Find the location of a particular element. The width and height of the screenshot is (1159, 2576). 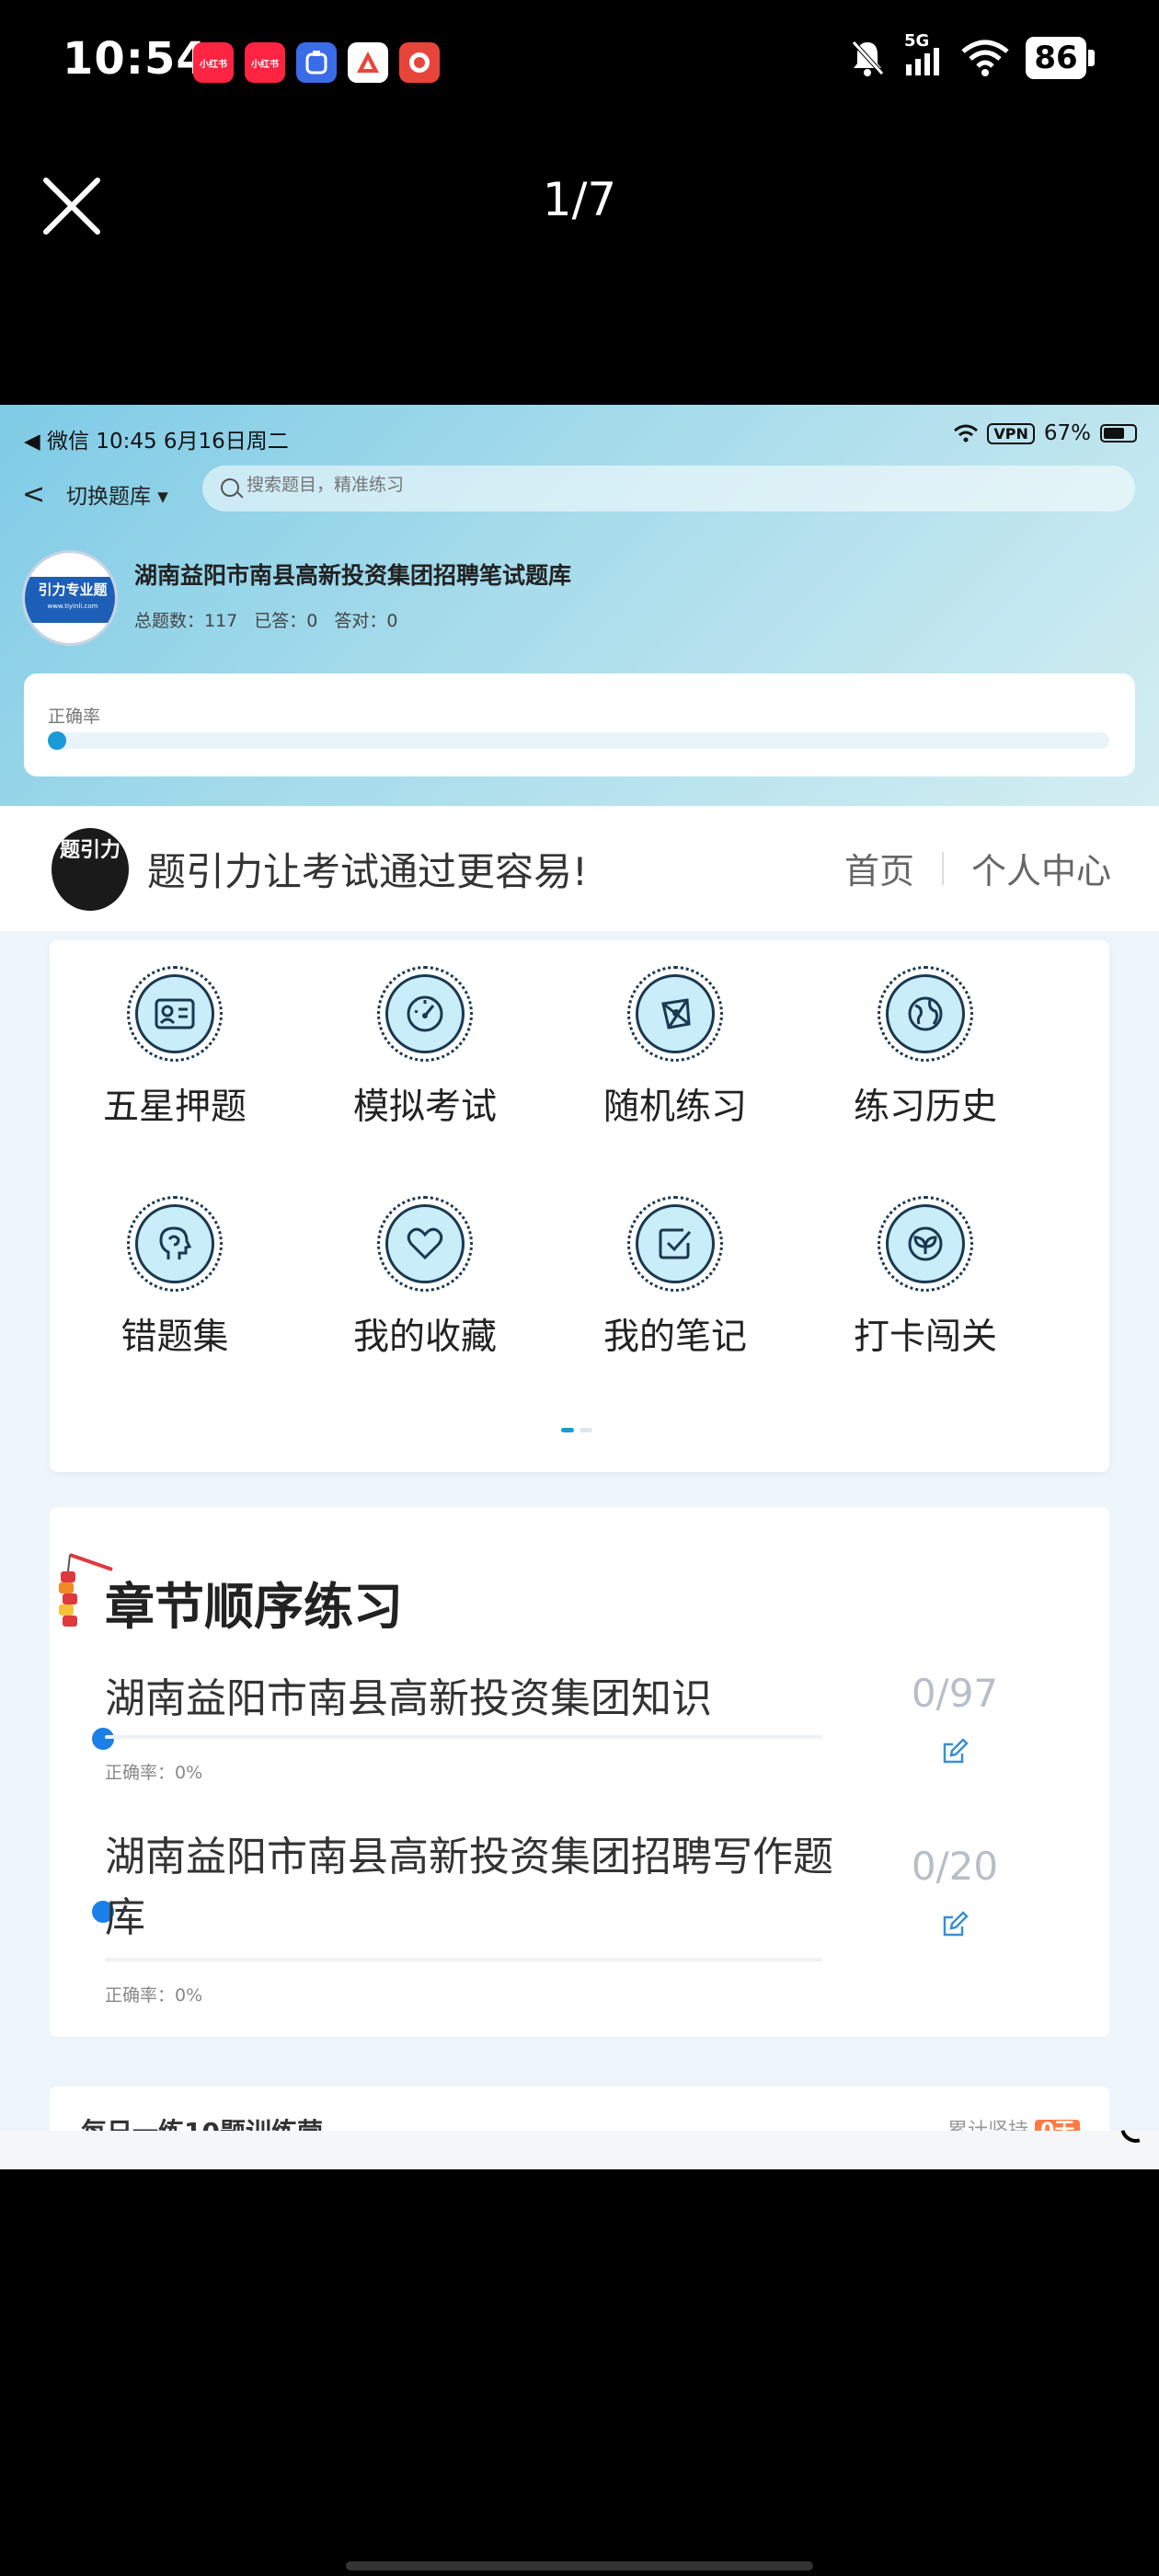

molecule-icon is located at coordinates (676, 1014).